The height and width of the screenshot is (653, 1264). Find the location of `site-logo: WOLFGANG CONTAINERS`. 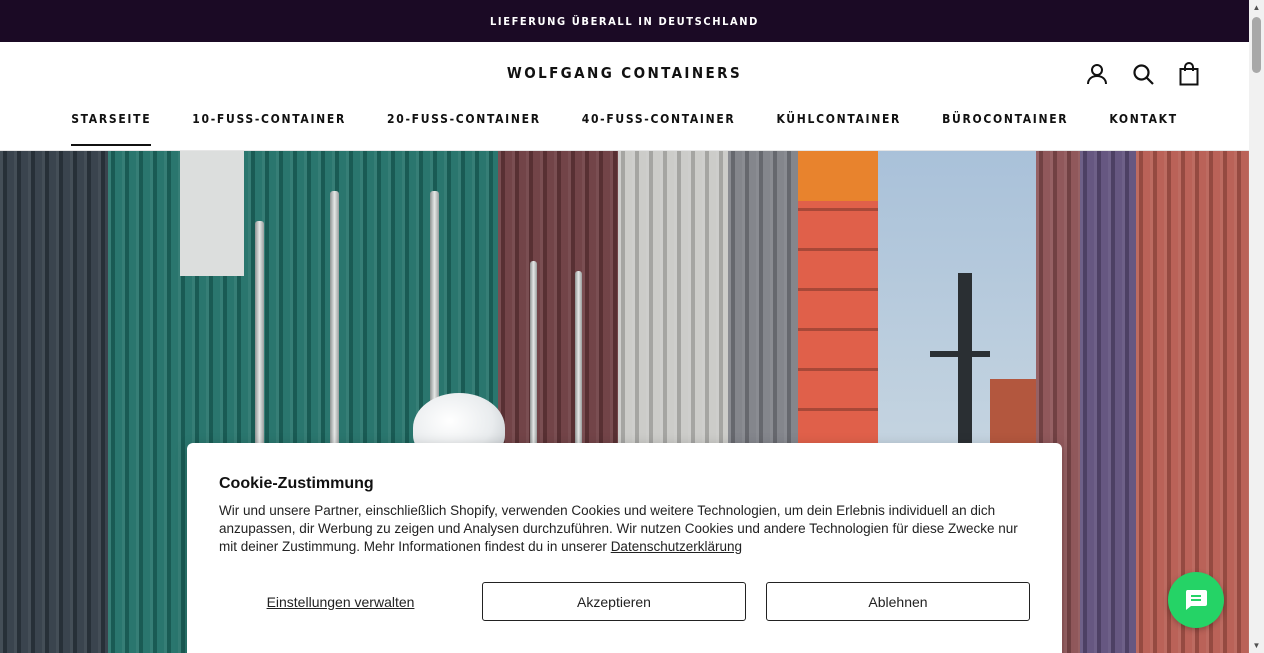

site-logo: WOLFGANG CONTAINERS is located at coordinates (624, 73).